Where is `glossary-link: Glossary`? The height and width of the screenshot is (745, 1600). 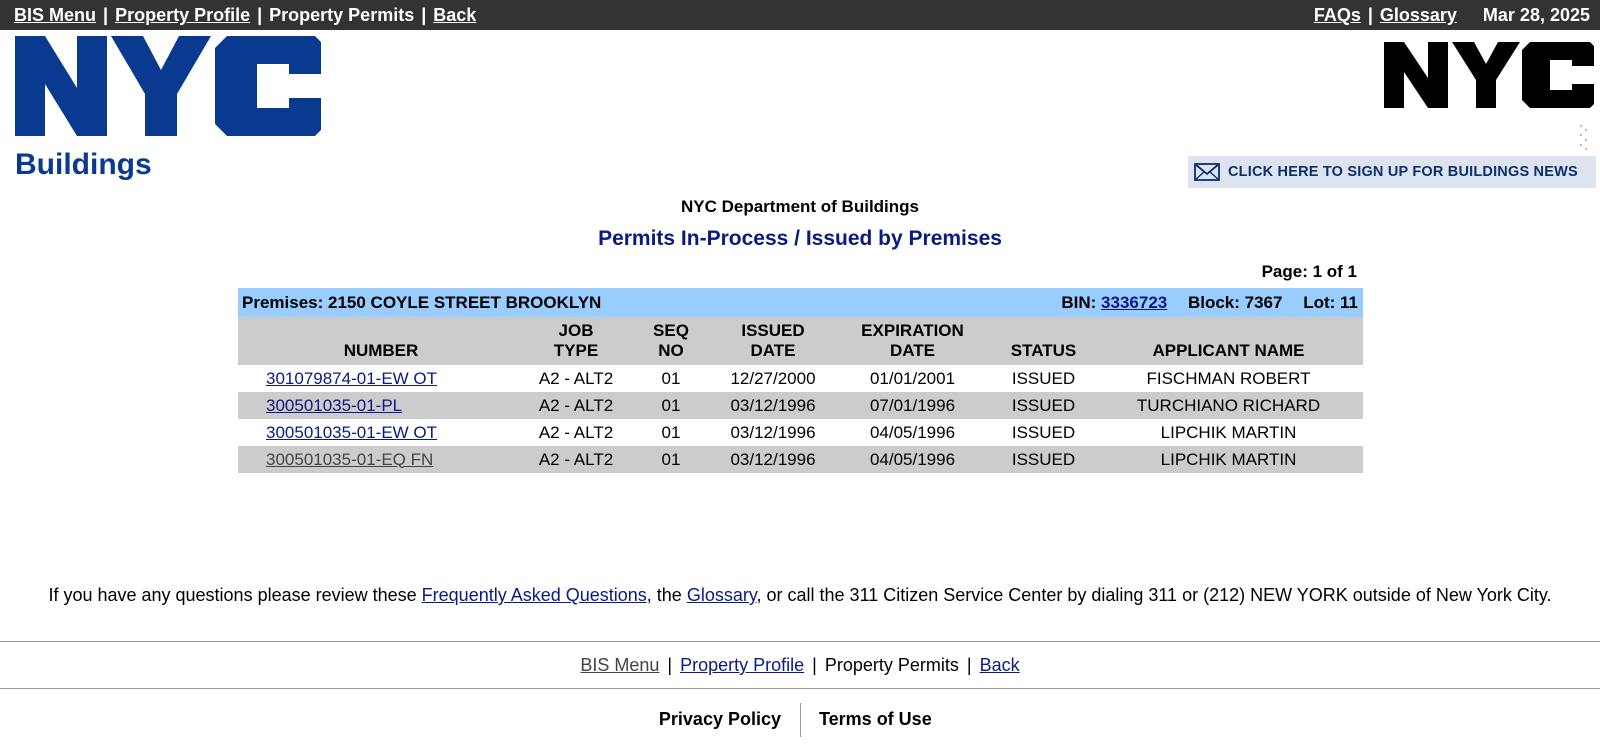
glossary-link: Glossary is located at coordinates (1418, 15).